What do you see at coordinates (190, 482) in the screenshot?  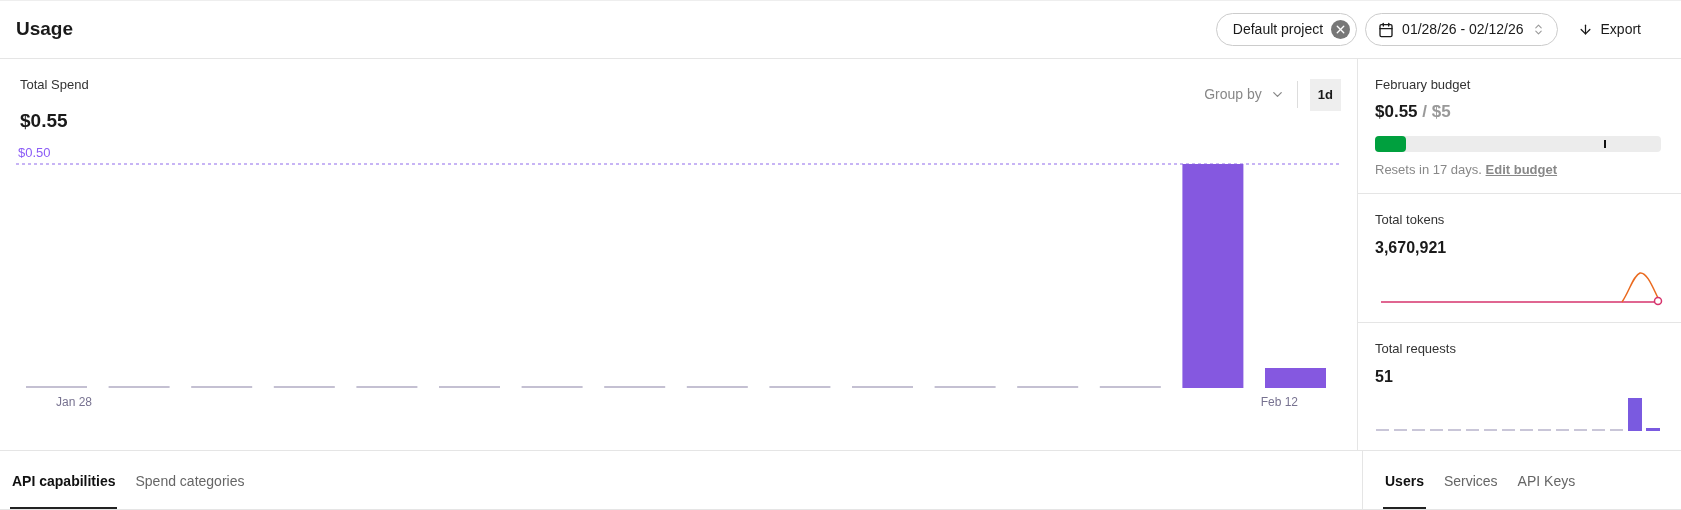 I see `tab: Spend categories` at bounding box center [190, 482].